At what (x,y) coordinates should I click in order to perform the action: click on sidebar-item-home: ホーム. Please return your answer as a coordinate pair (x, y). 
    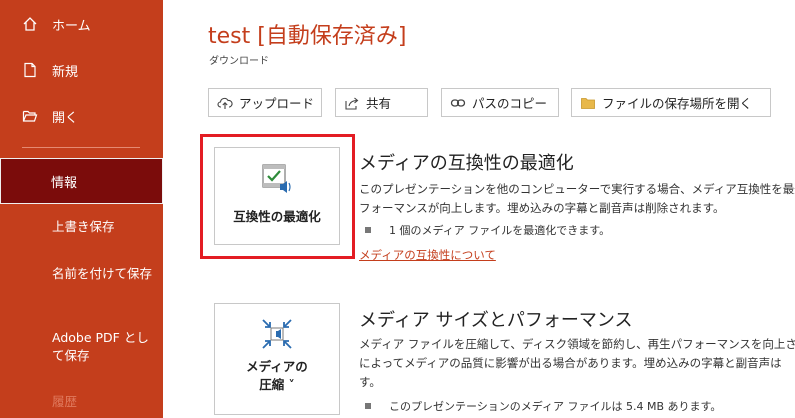
    Looking at the image, I should click on (81, 24).